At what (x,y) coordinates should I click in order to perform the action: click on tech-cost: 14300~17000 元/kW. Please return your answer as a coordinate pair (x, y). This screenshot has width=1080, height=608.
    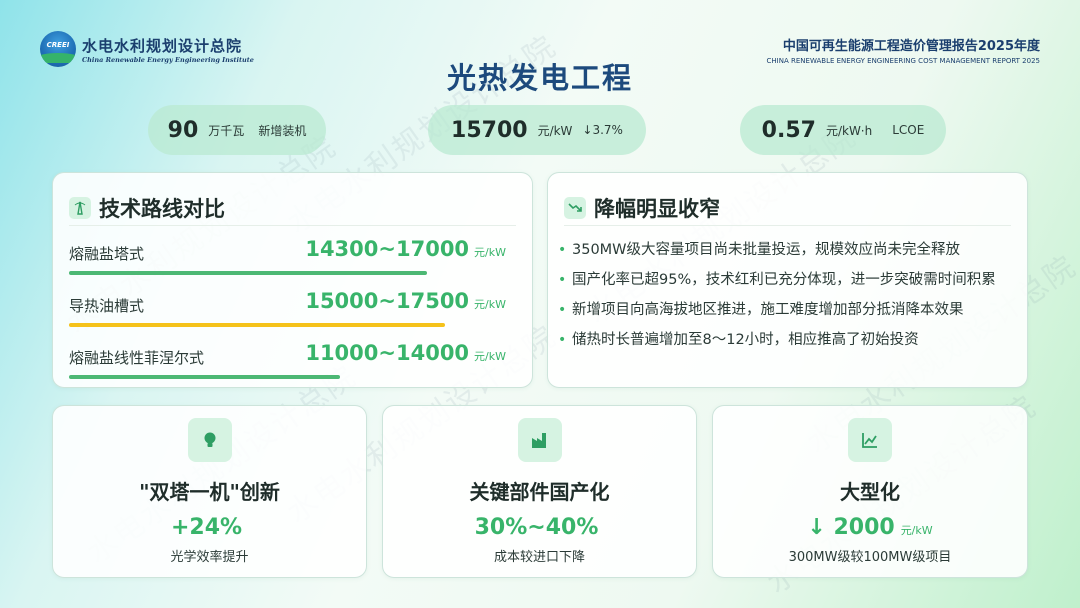
    Looking at the image, I should click on (405, 249).